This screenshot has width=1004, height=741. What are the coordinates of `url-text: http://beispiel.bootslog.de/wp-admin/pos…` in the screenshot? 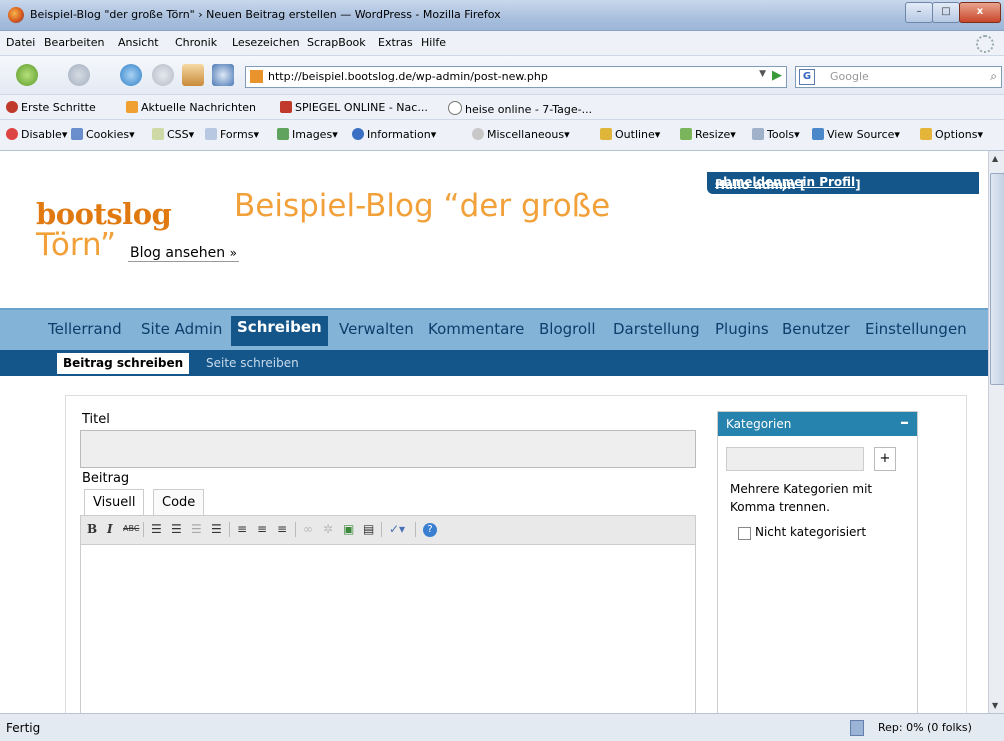 It's located at (408, 76).